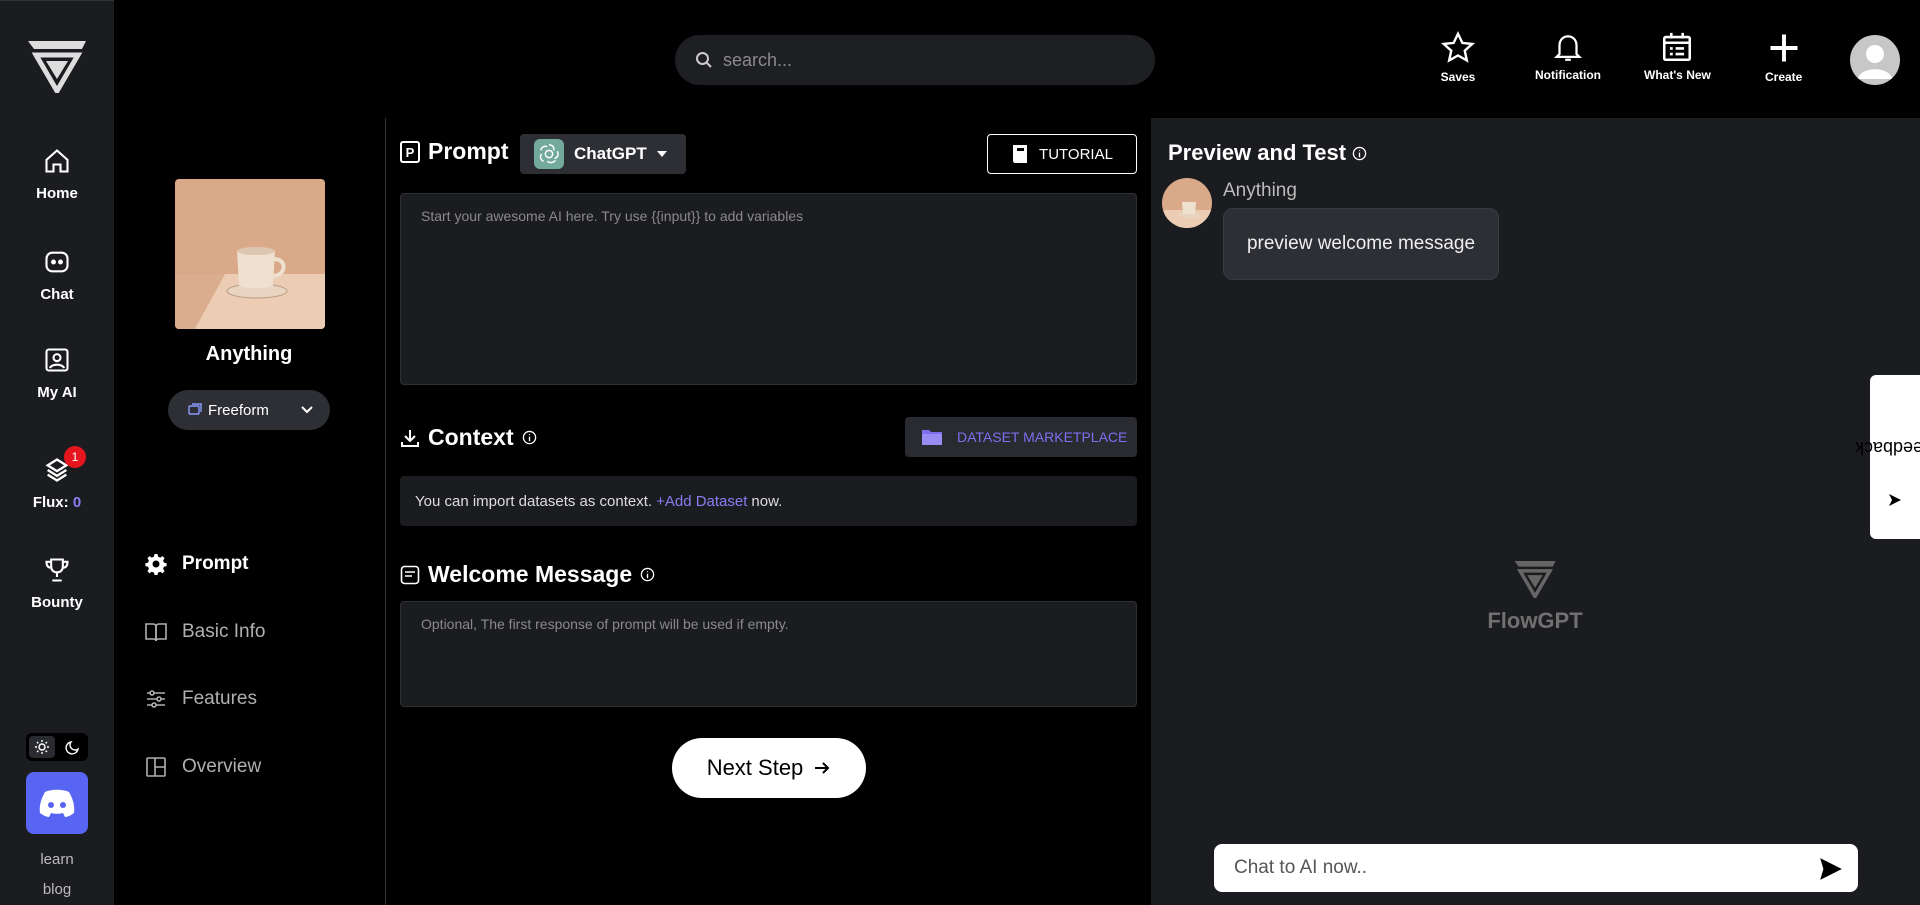  What do you see at coordinates (410, 438) in the screenshot?
I see `download-icon` at bounding box center [410, 438].